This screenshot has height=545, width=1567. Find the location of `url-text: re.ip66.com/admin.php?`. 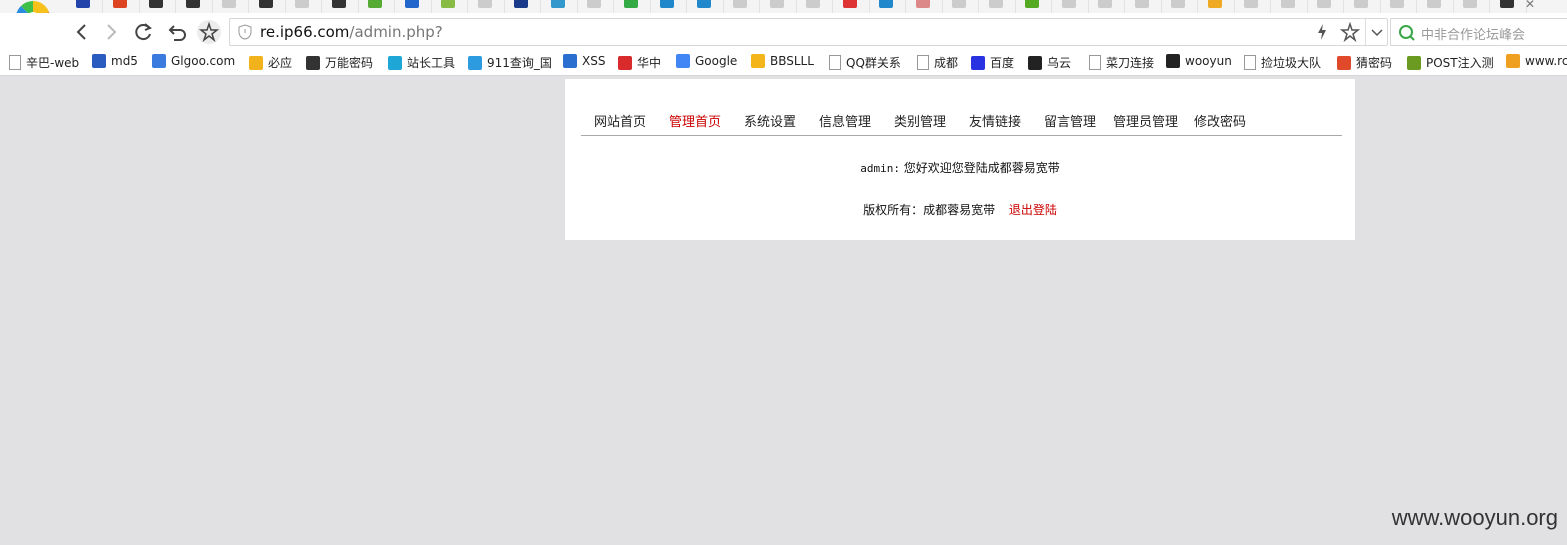

url-text: re.ip66.com/admin.php? is located at coordinates (351, 32).